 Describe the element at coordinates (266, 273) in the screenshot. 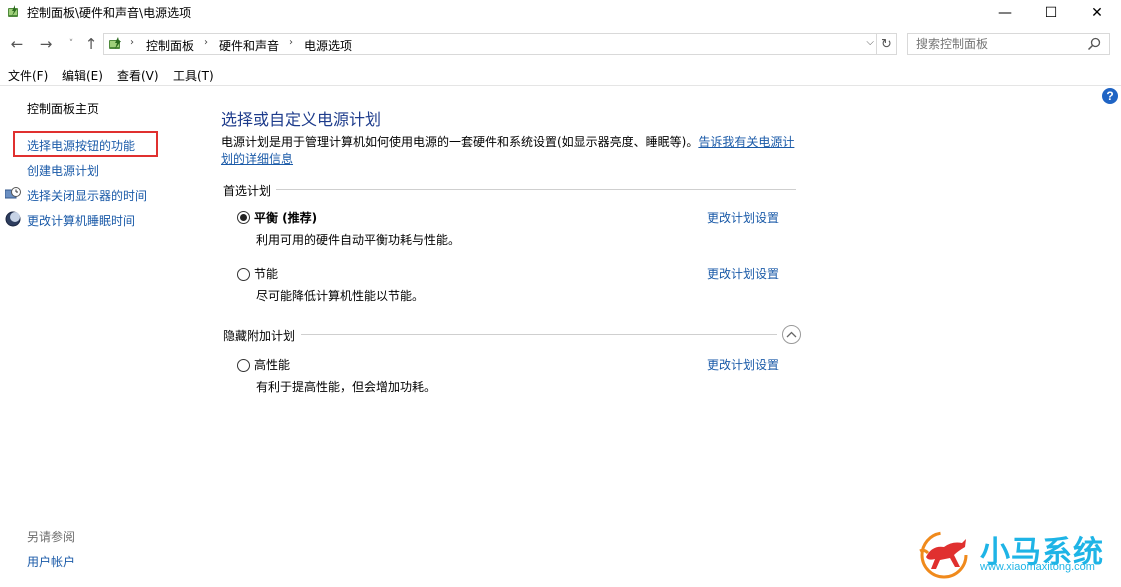

I see `power-saver-plan-name: 节能` at that location.